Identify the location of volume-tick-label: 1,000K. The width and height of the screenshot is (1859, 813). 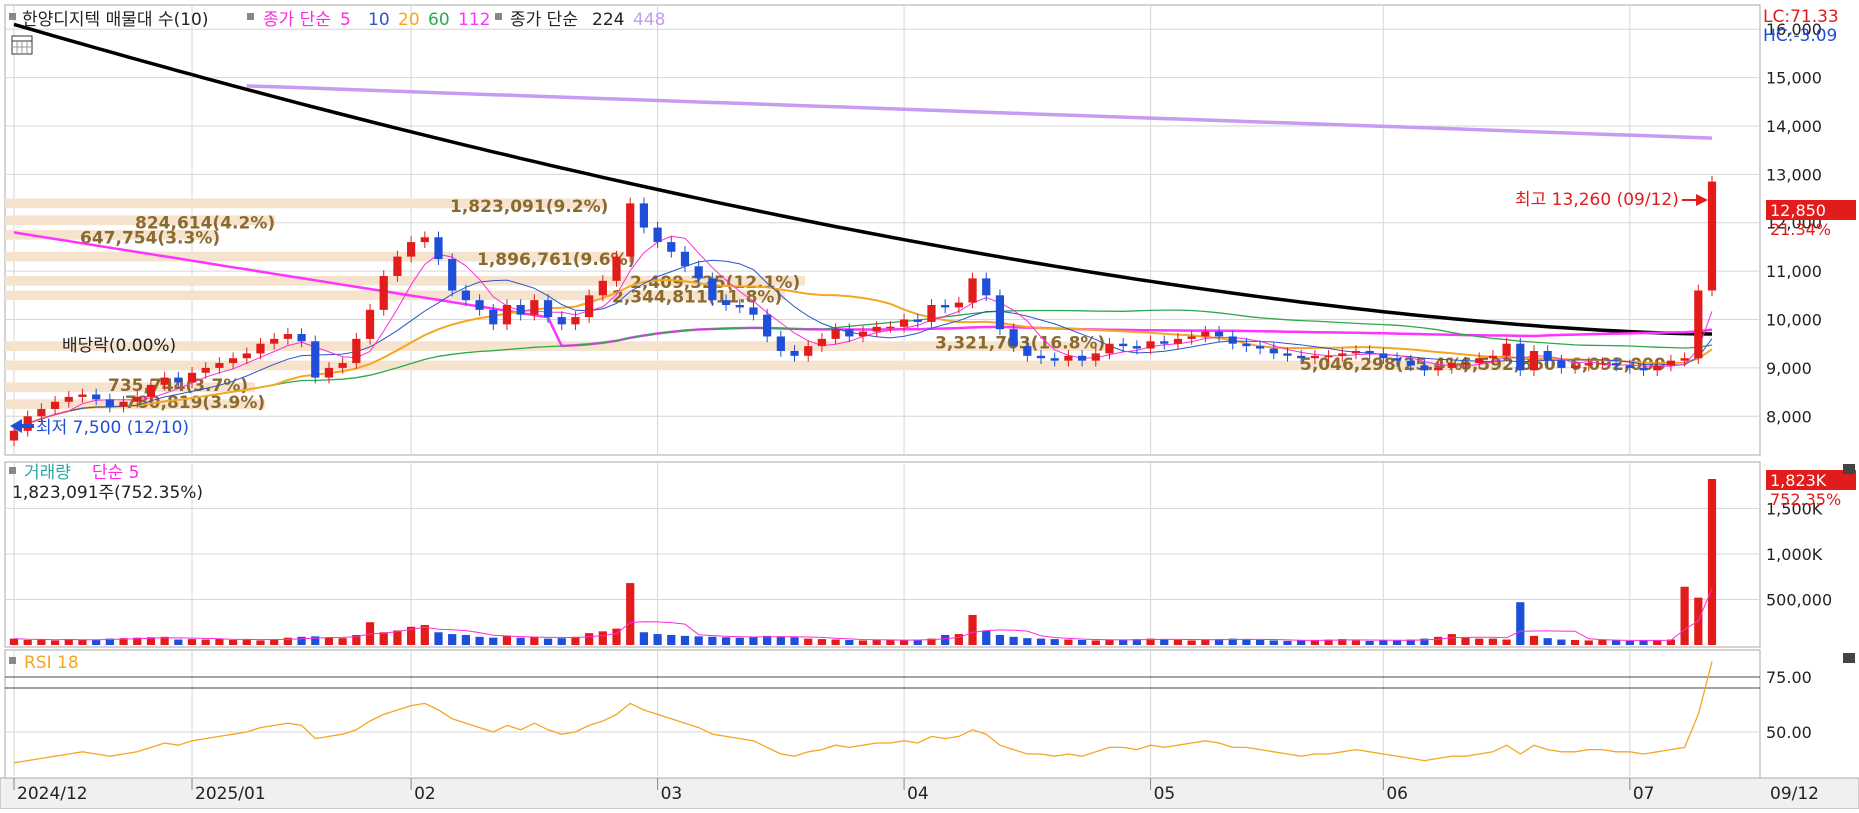
(1794, 554).